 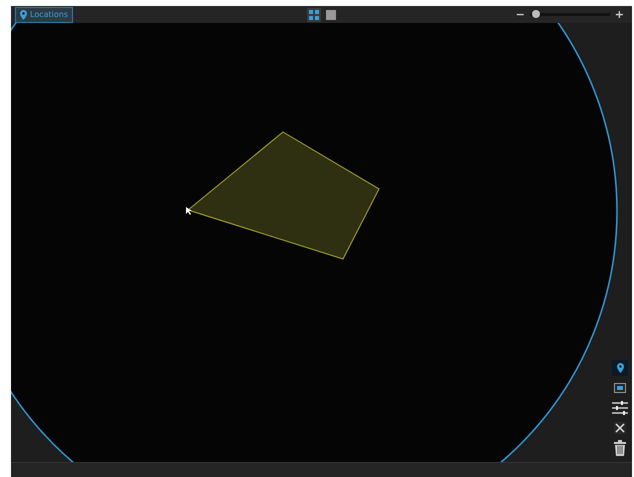 I want to click on zoom-in-button: +, so click(x=619, y=14).